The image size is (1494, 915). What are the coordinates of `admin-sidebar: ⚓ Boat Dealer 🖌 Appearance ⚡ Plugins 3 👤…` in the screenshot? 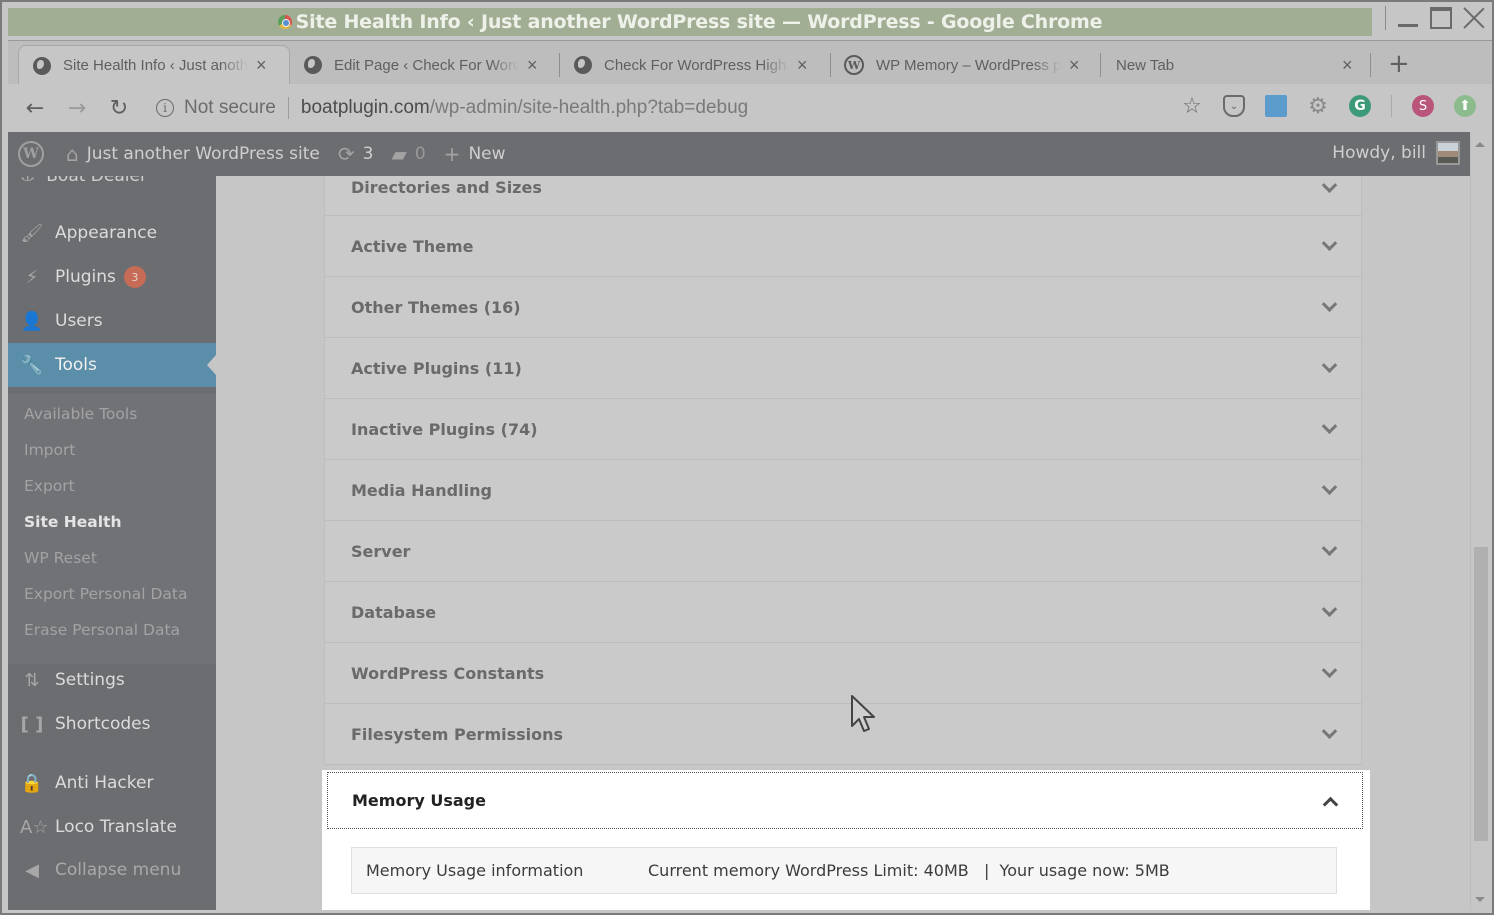 It's located at (112, 543).